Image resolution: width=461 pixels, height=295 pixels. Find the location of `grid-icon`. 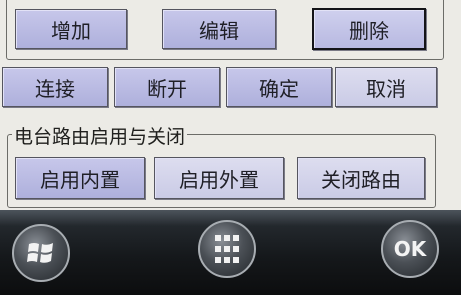

grid-icon is located at coordinates (227, 249).